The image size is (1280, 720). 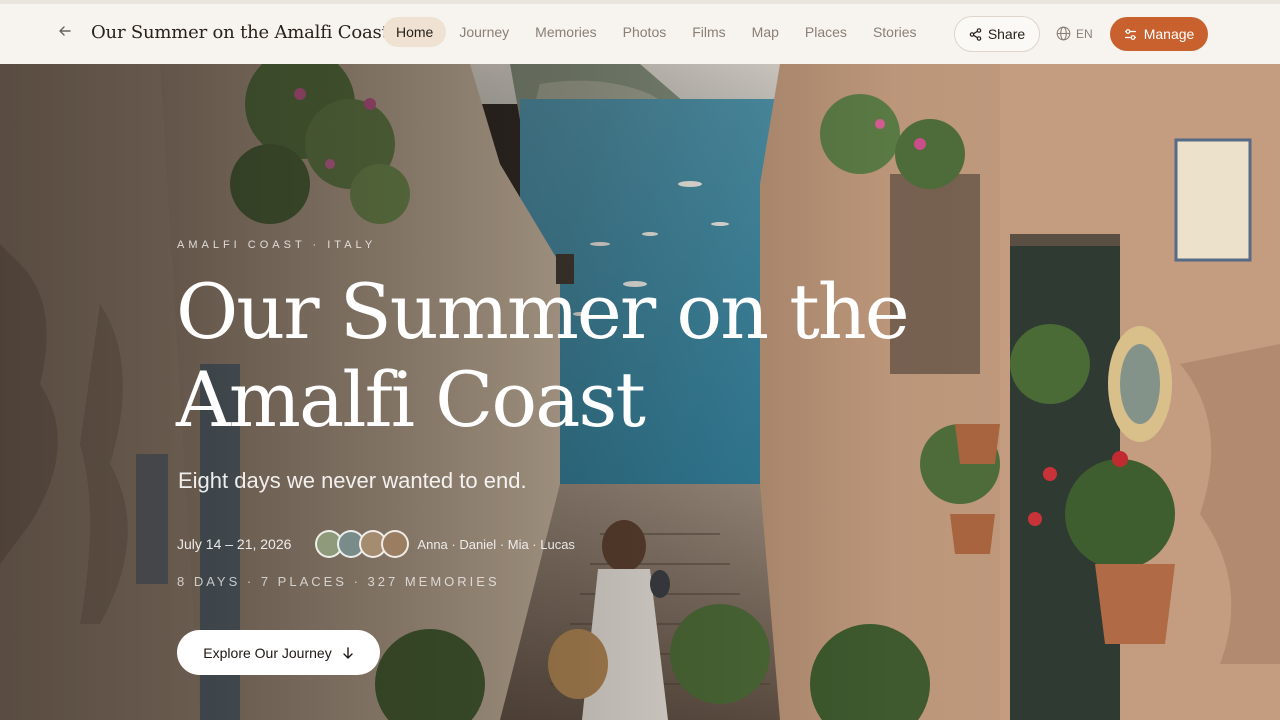 I want to click on trip-stats: 8 DAYS · 7 PLACES · 327 MEMORIES, so click(x=338, y=581).